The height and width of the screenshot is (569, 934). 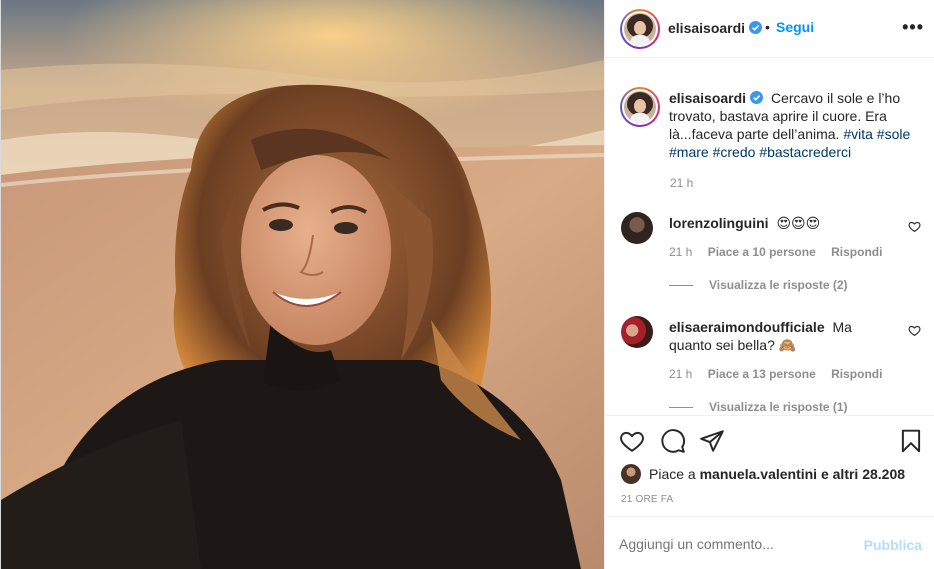 What do you see at coordinates (719, 223) in the screenshot?
I see `commenter-username: lorenzolinguini` at bounding box center [719, 223].